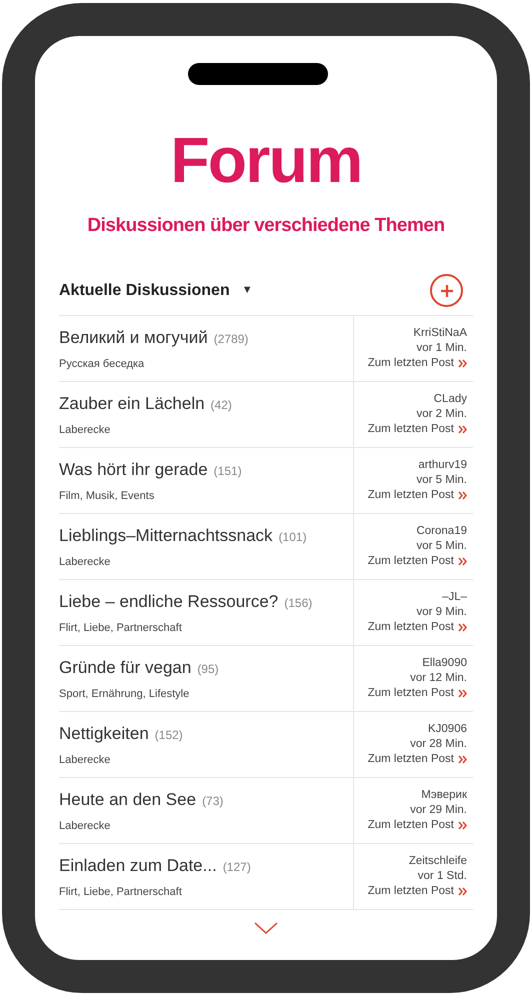 This screenshot has height=995, width=532. I want to click on post-count: (101), so click(292, 537).